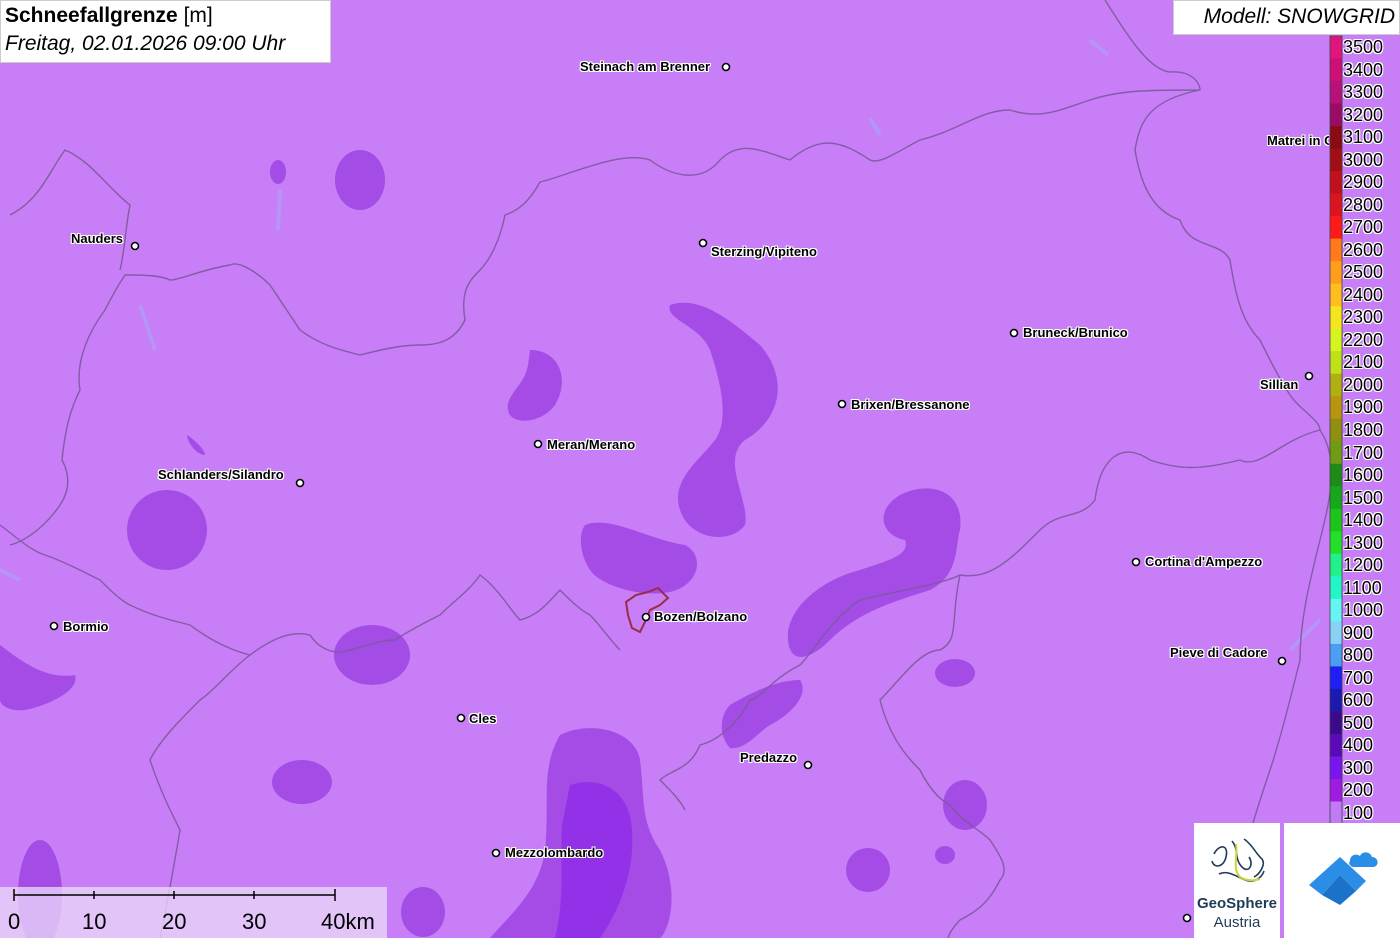 This screenshot has height=938, width=1400. What do you see at coordinates (910, 404) in the screenshot?
I see `city-label: Brixen/Bressanone` at bounding box center [910, 404].